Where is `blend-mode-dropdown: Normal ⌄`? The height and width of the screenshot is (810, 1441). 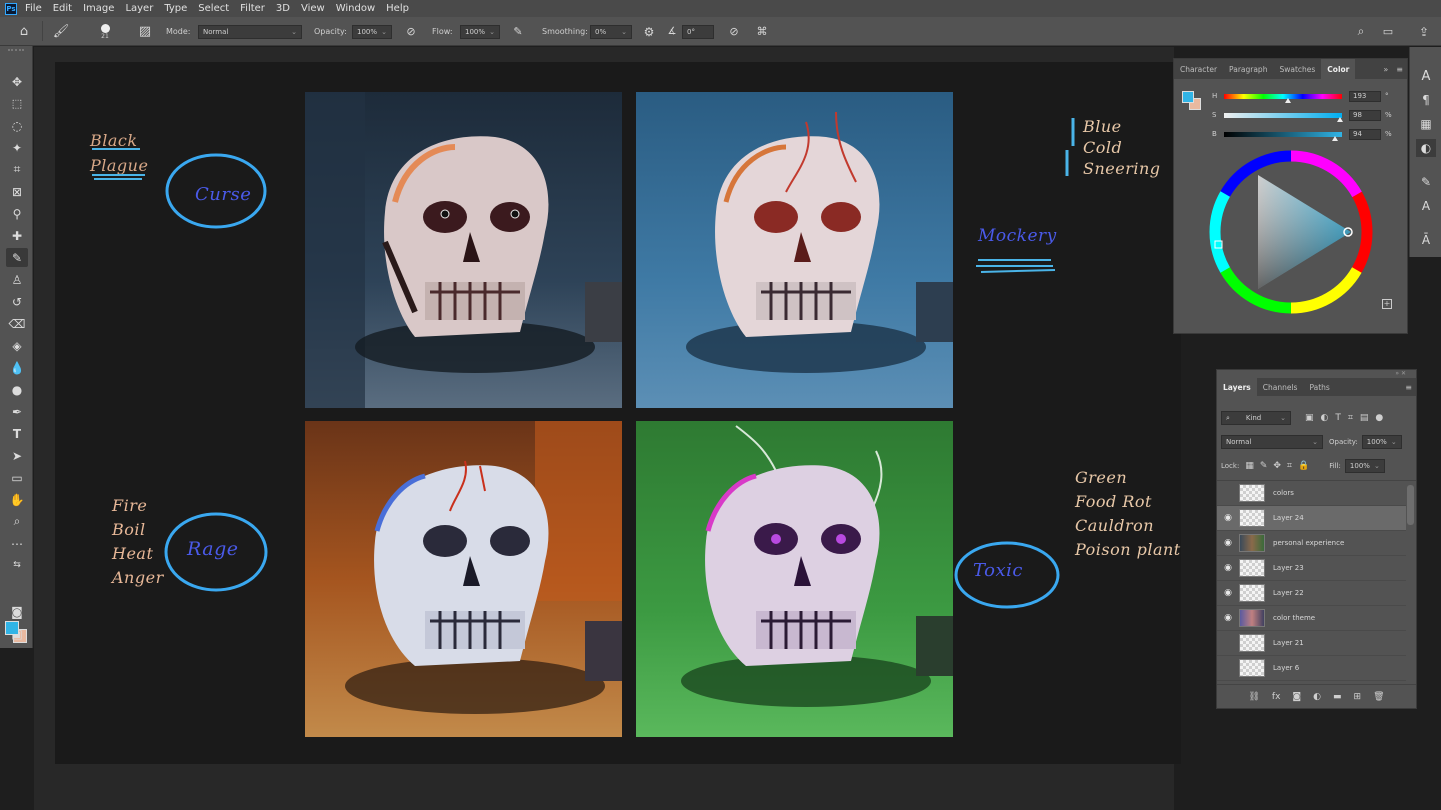
blend-mode-dropdown: Normal ⌄ is located at coordinates (1272, 442).